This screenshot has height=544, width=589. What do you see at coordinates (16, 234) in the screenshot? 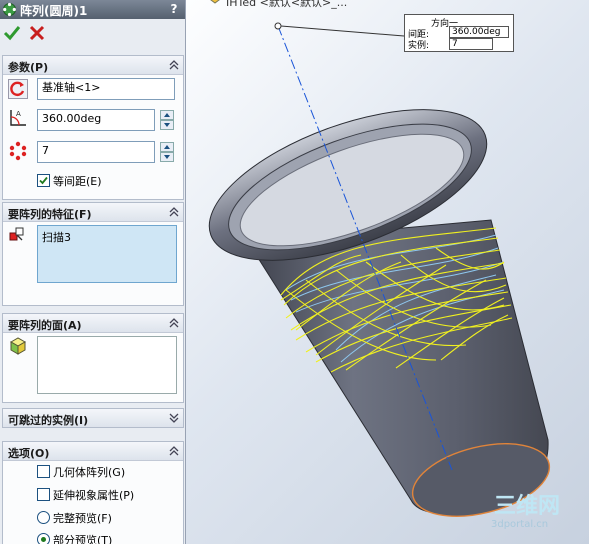
I see `feature-selection-icon` at bounding box center [16, 234].